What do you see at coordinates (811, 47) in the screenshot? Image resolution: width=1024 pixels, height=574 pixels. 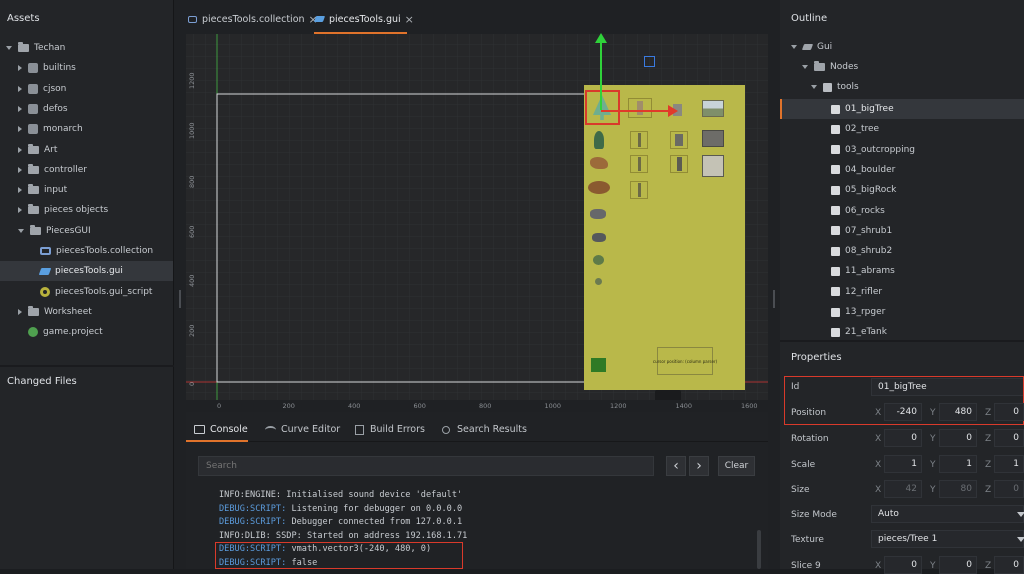 I see `outline-root-gui: Gui` at bounding box center [811, 47].